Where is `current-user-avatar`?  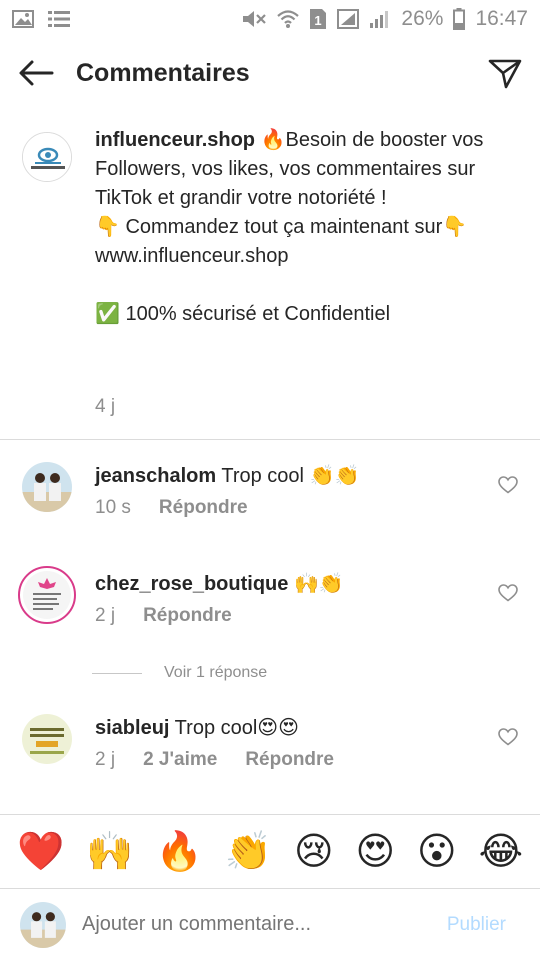
current-user-avatar is located at coordinates (43, 924).